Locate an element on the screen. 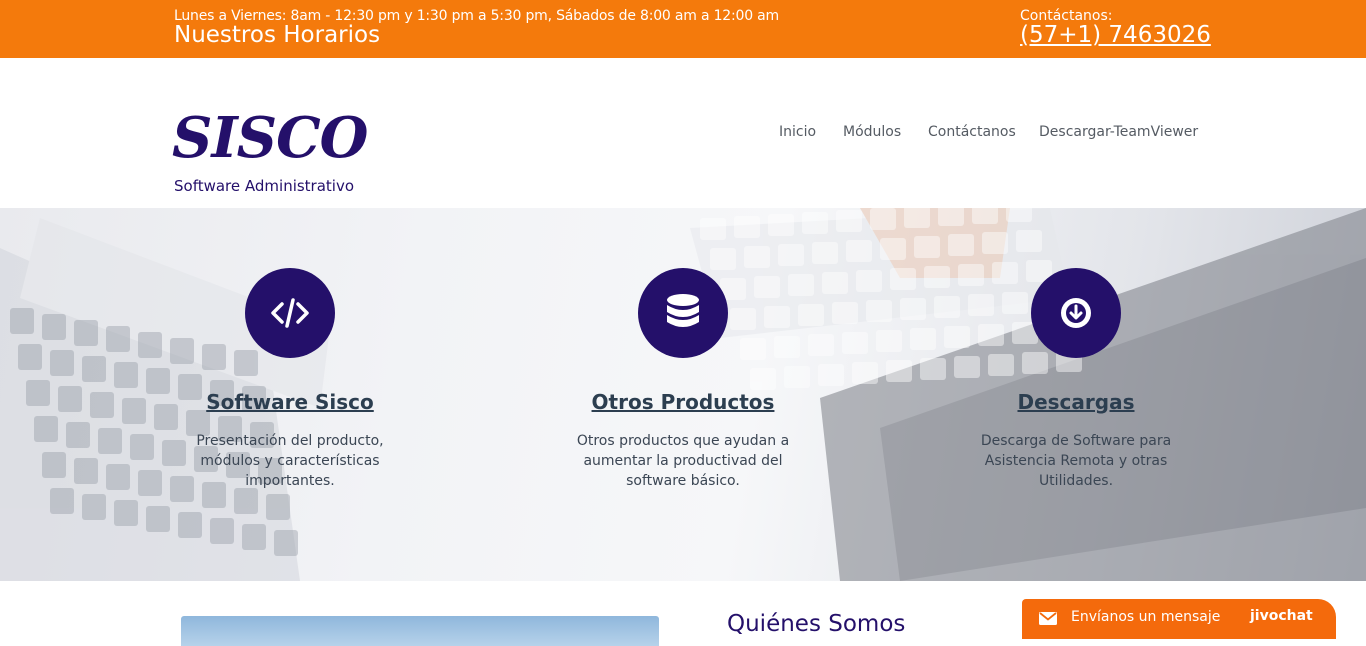  nav-inicio: Inicio is located at coordinates (797, 134).